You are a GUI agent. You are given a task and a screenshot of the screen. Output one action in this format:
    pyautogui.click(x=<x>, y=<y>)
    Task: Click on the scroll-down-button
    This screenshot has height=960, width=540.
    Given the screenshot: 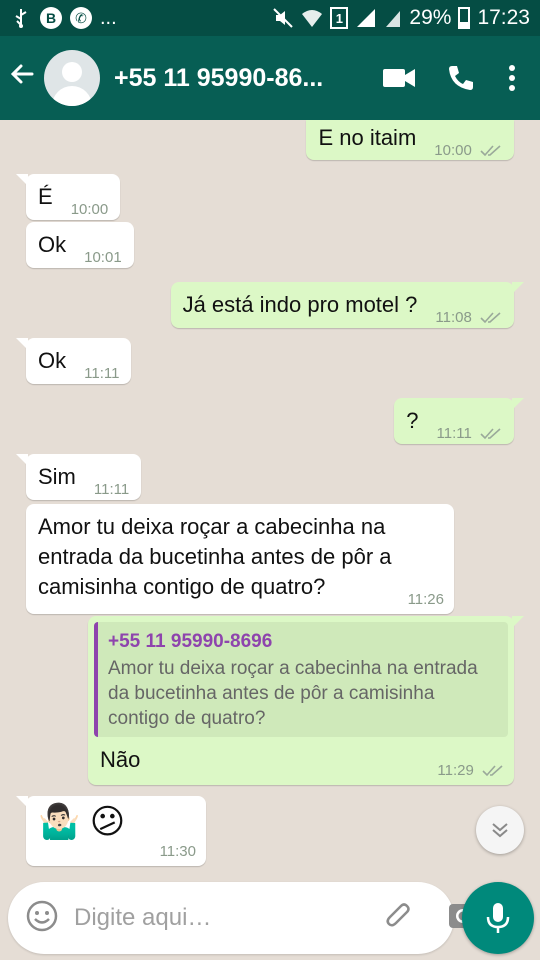 What is the action you would take?
    pyautogui.click(x=500, y=830)
    